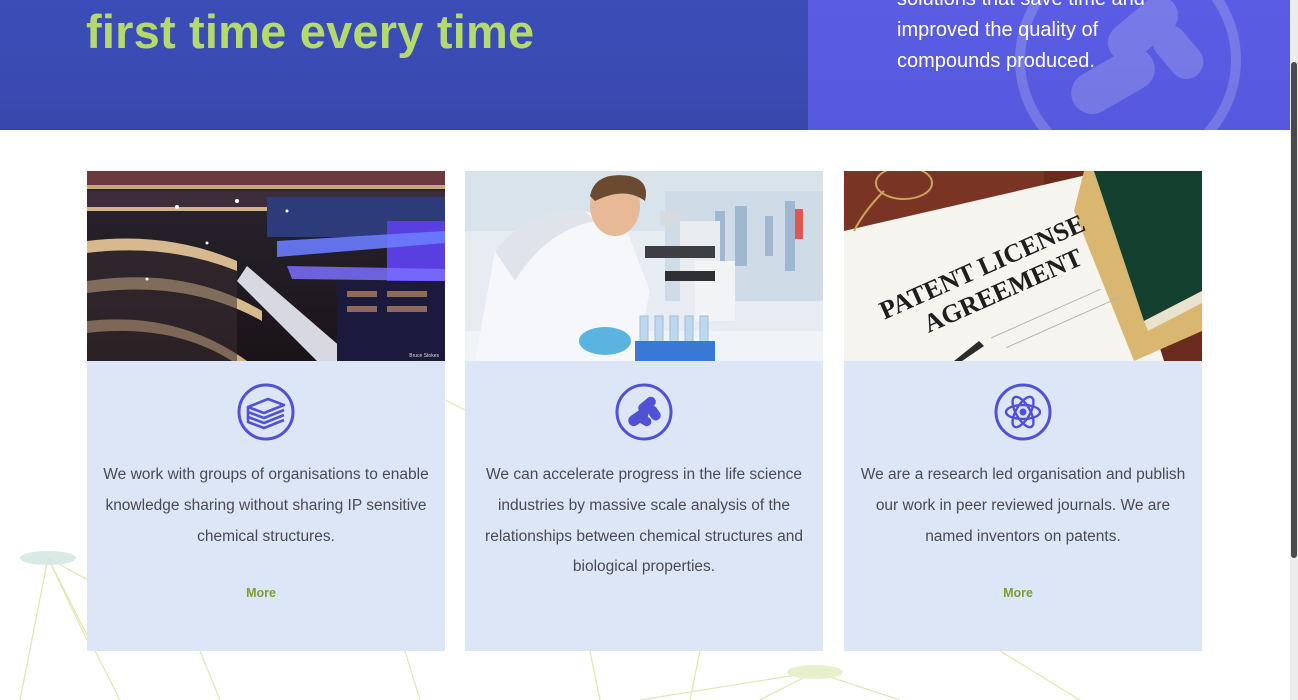 Image resolution: width=1298 pixels, height=700 pixels. I want to click on scrollbar, so click(1294, 350).